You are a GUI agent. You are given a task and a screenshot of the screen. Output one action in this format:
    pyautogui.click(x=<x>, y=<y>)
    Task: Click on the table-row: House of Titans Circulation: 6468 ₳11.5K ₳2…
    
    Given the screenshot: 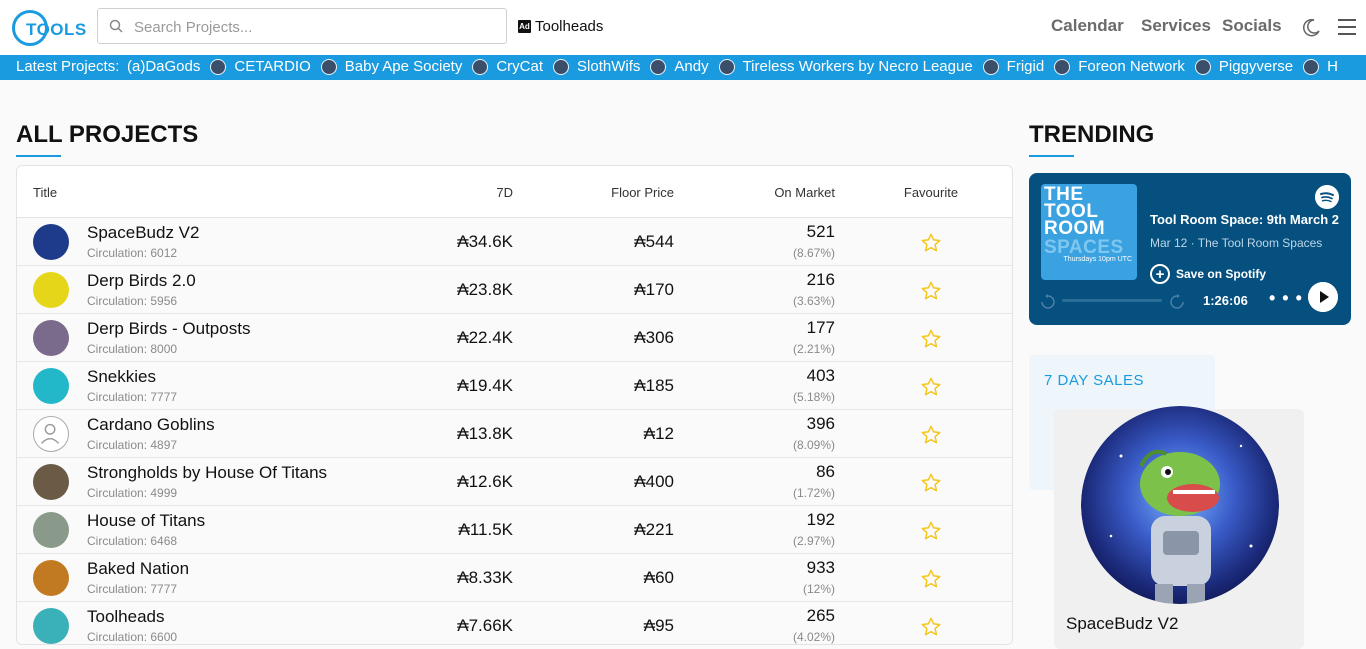 What is the action you would take?
    pyautogui.click(x=514, y=530)
    